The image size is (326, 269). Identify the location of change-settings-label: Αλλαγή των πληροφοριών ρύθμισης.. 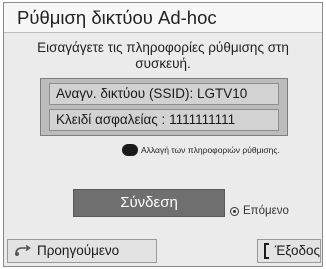
(210, 150).